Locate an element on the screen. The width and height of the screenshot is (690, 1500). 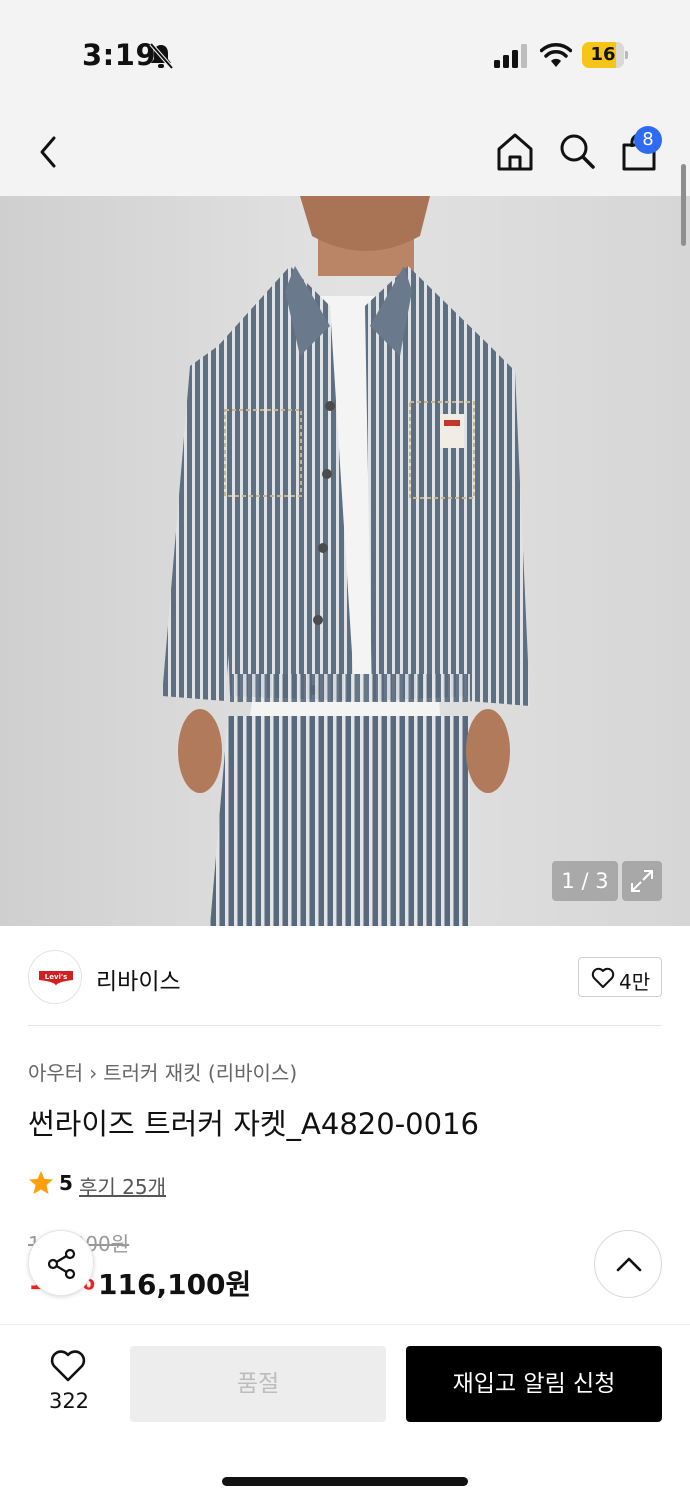
expand-image-button is located at coordinates (642, 881).